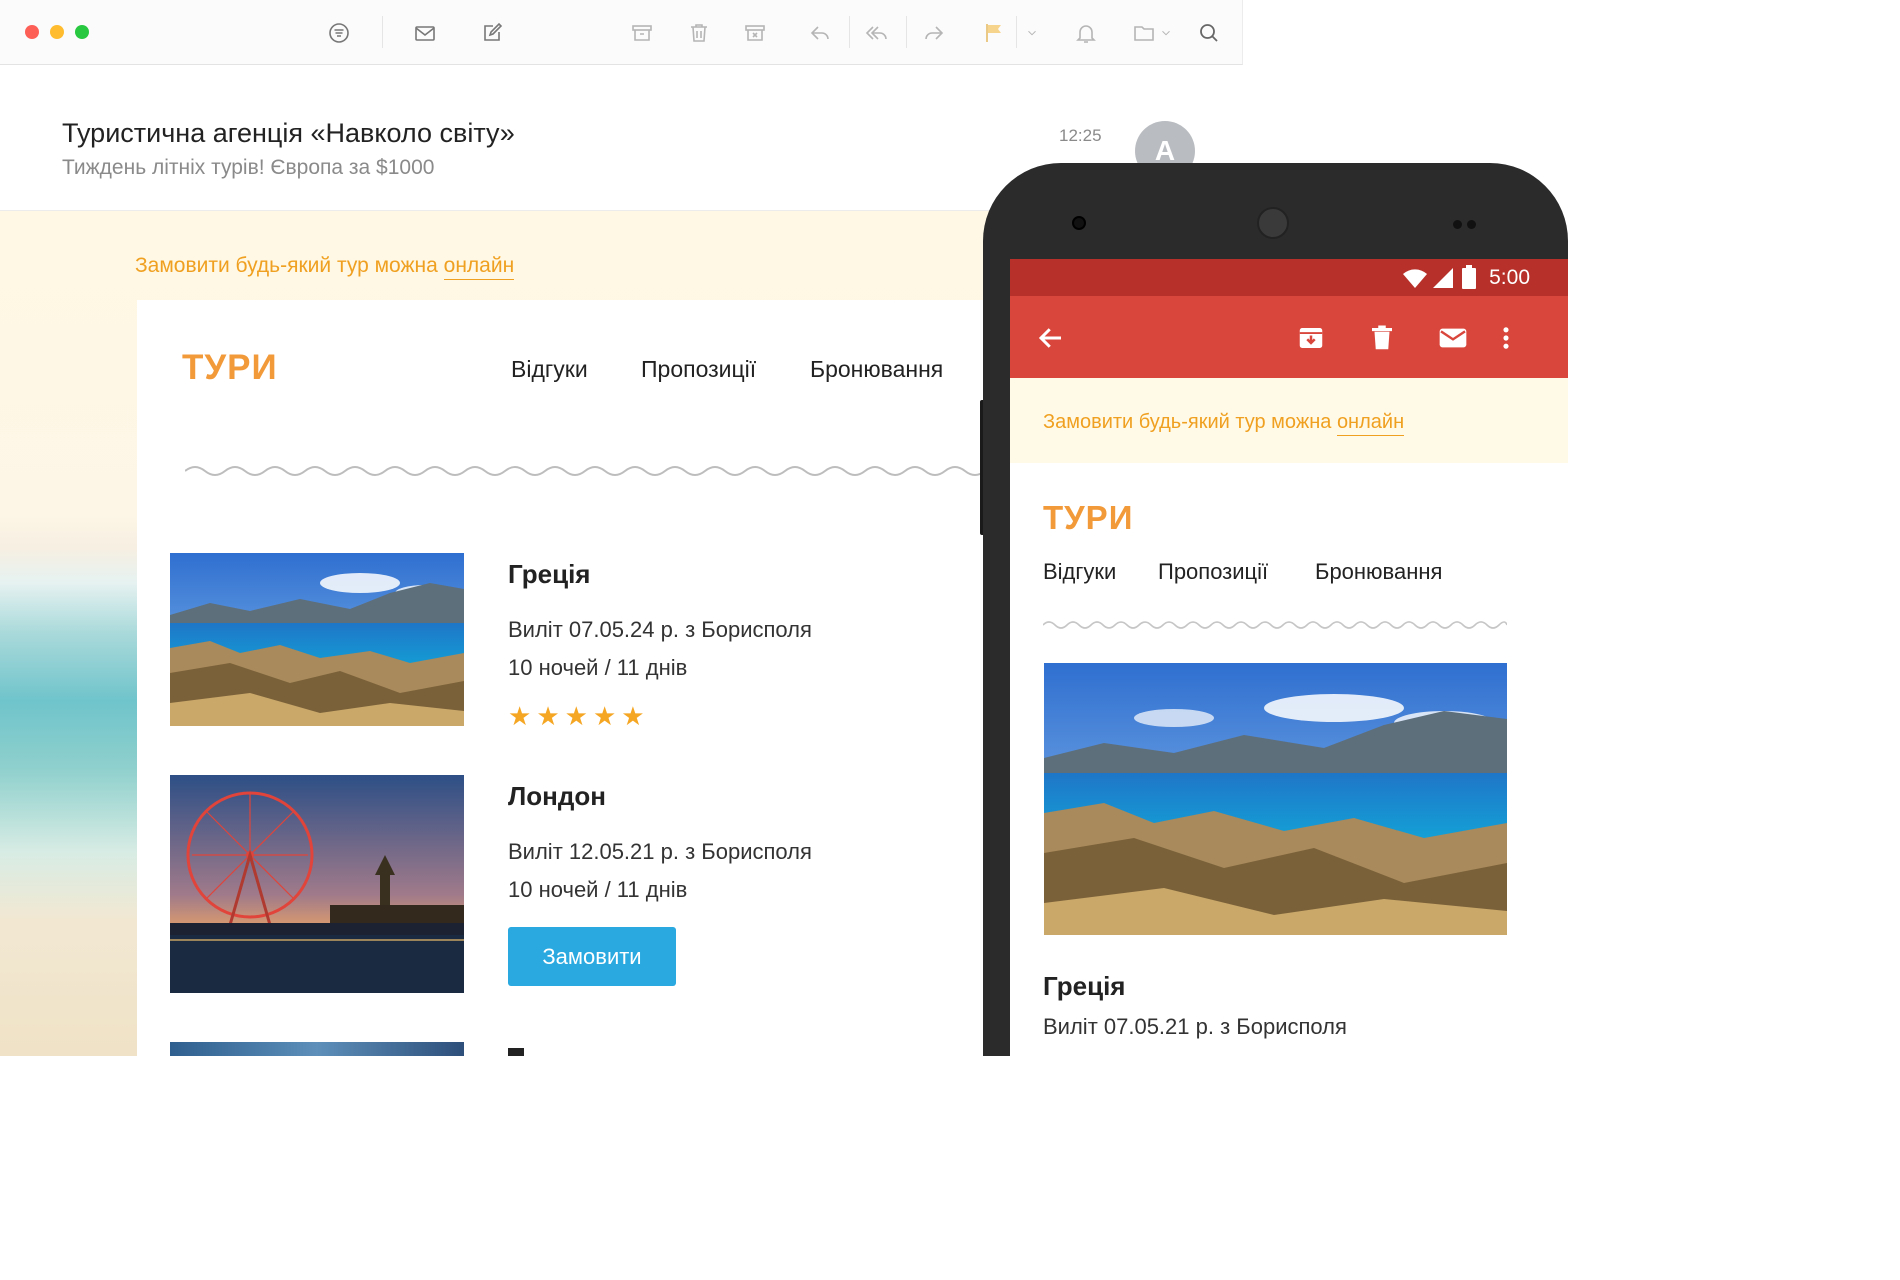 The height and width of the screenshot is (1280, 1900). I want to click on mobile-nav-booking-link: Бронювання, so click(1378, 572).